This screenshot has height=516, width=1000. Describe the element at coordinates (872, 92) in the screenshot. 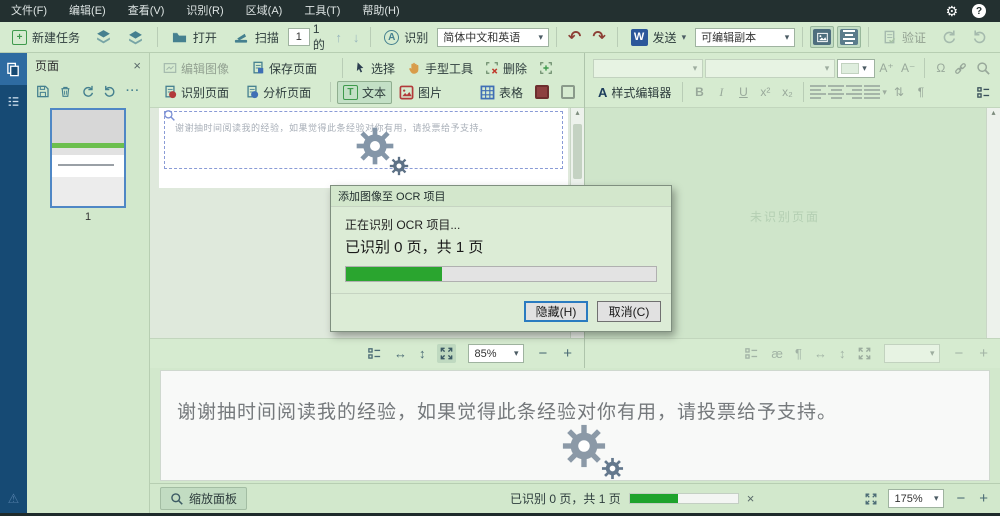

I see `align-justify-button` at that location.